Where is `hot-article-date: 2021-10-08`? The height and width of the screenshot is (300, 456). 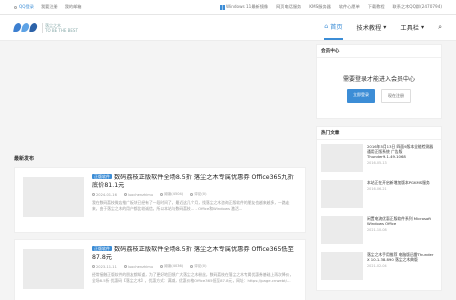 hot-article-date: 2021-10-08 is located at coordinates (377, 230).